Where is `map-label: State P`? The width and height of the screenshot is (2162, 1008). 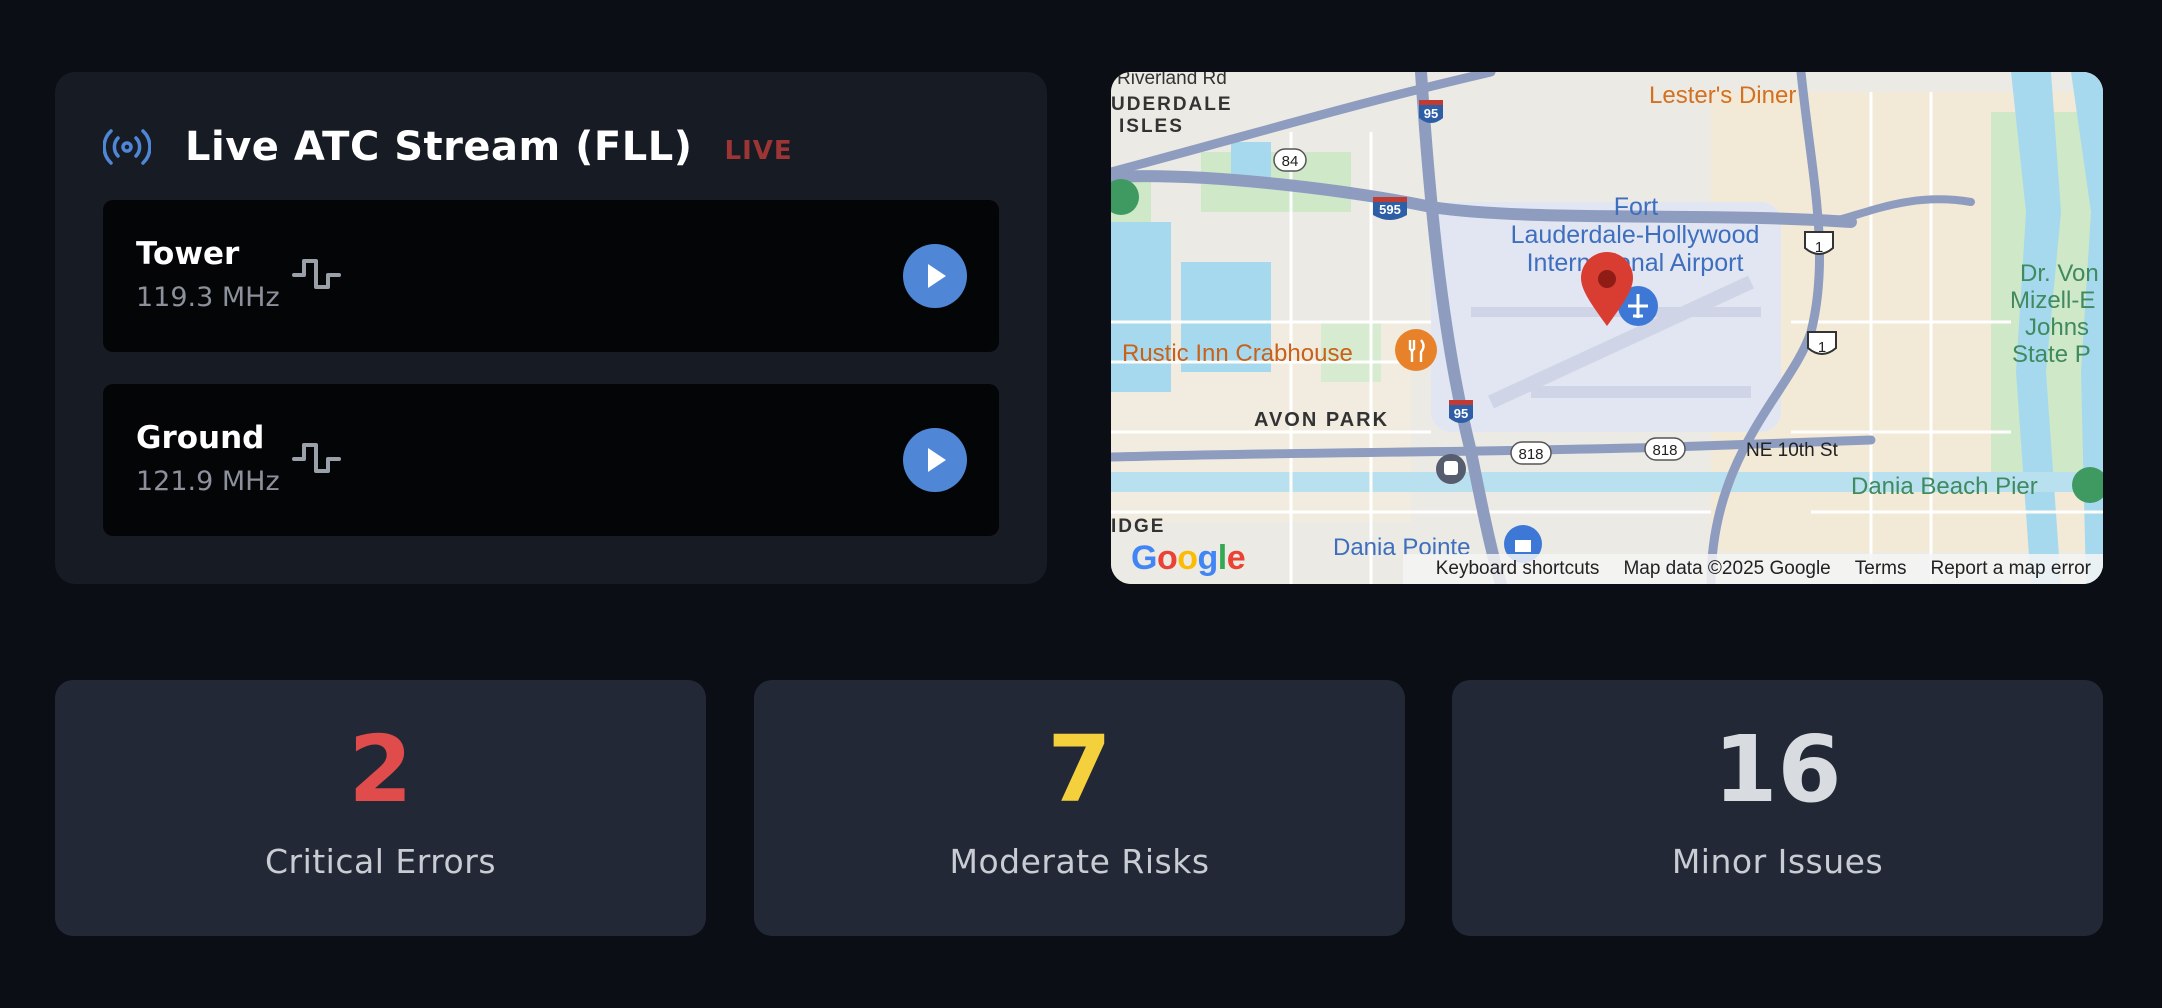 map-label: State P is located at coordinates (2051, 354).